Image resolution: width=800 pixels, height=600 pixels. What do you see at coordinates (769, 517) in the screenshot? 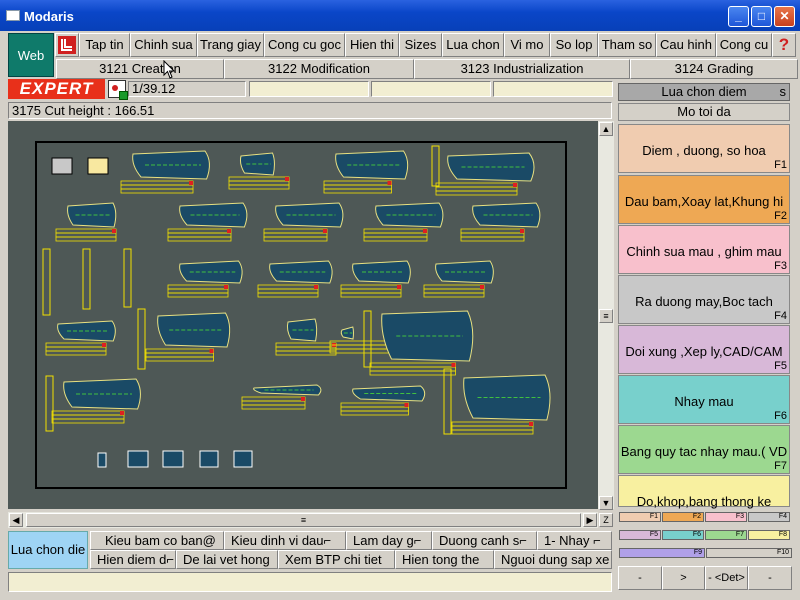
I see `mini-key-f4: F4` at bounding box center [769, 517].